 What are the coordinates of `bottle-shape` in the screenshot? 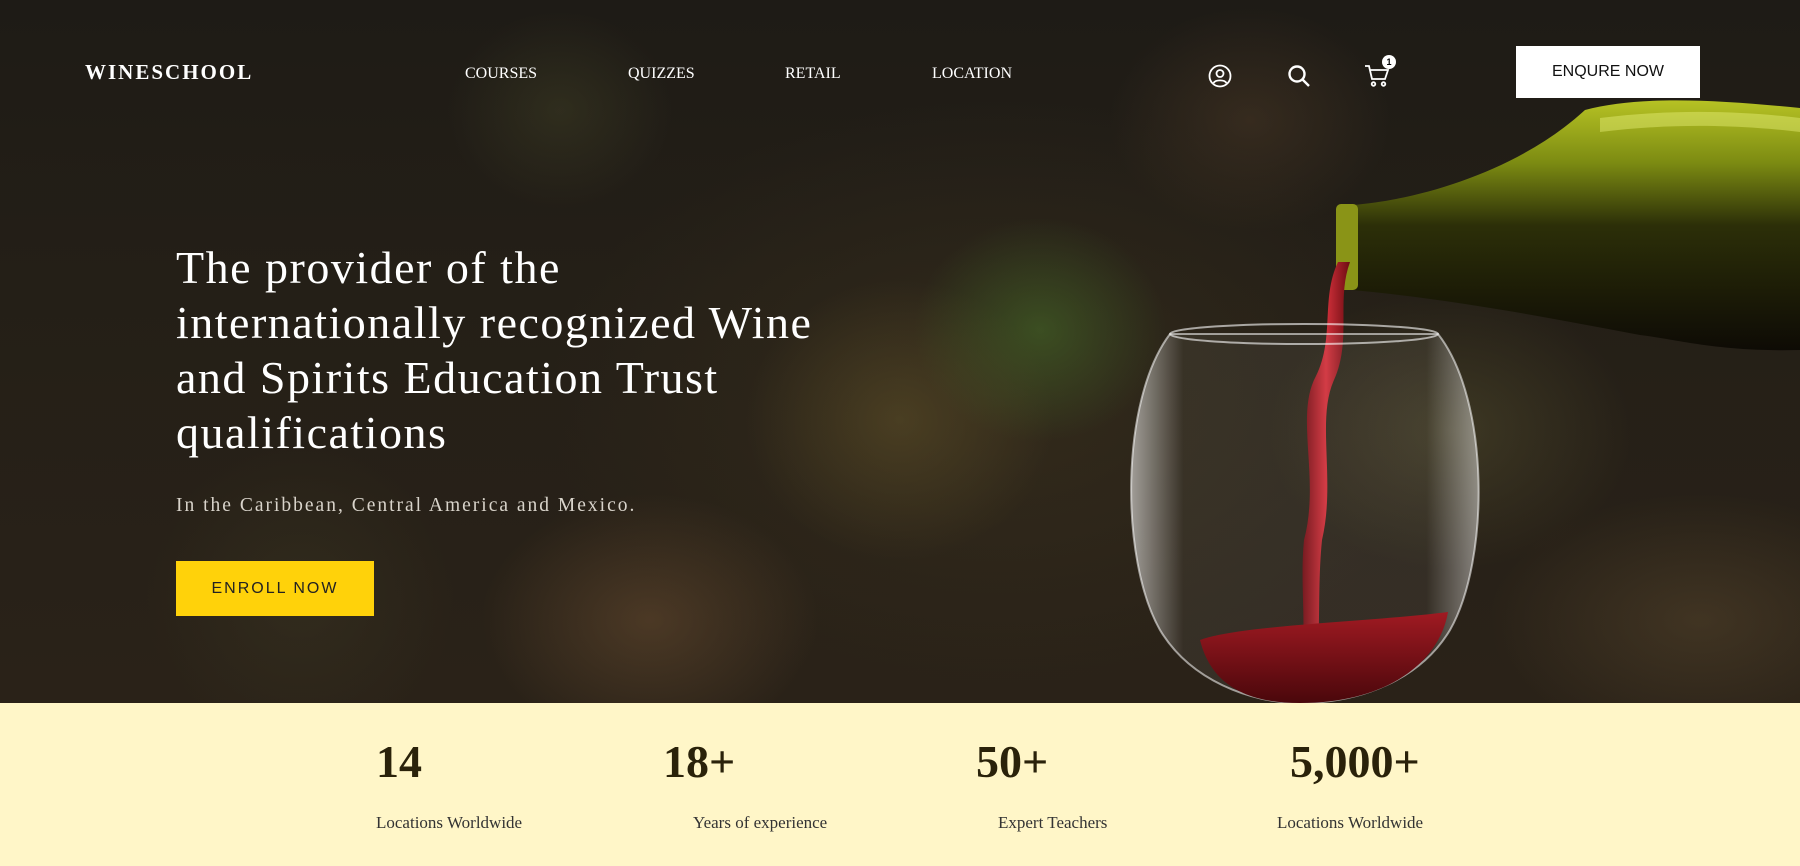 It's located at (1570, 225).